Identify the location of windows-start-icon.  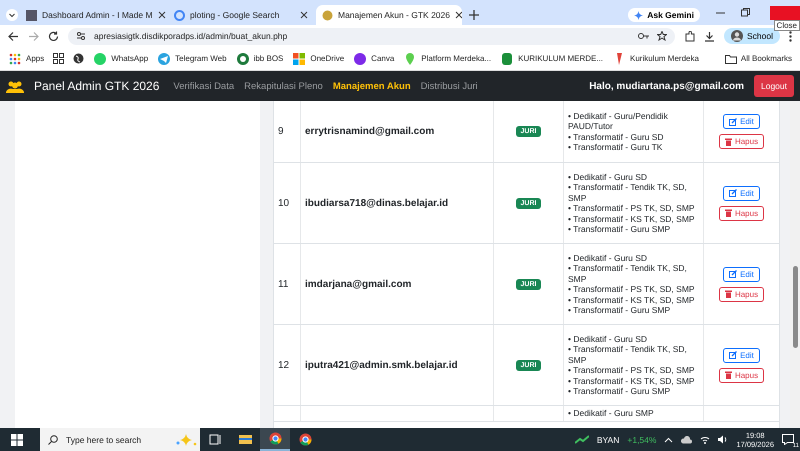
(17, 440).